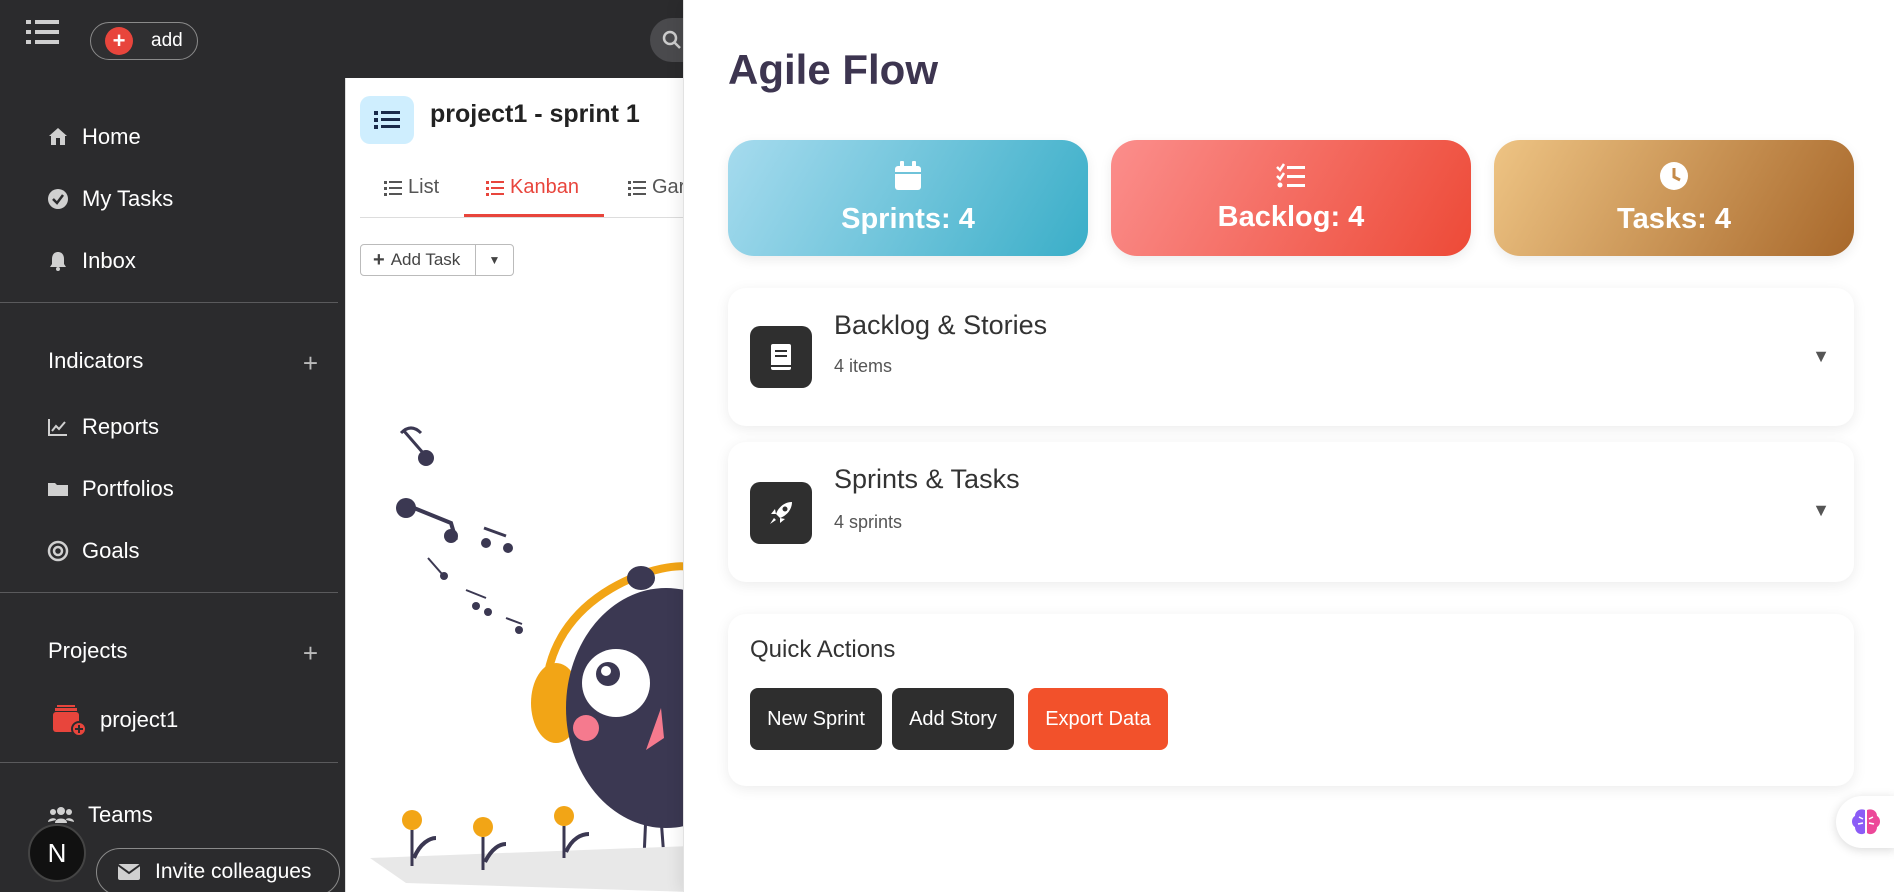 This screenshot has height=892, width=1894. What do you see at coordinates (1291, 512) in the screenshot?
I see `section-sprints-tasks: Sprints & Tasks 4 sprints ▼` at bounding box center [1291, 512].